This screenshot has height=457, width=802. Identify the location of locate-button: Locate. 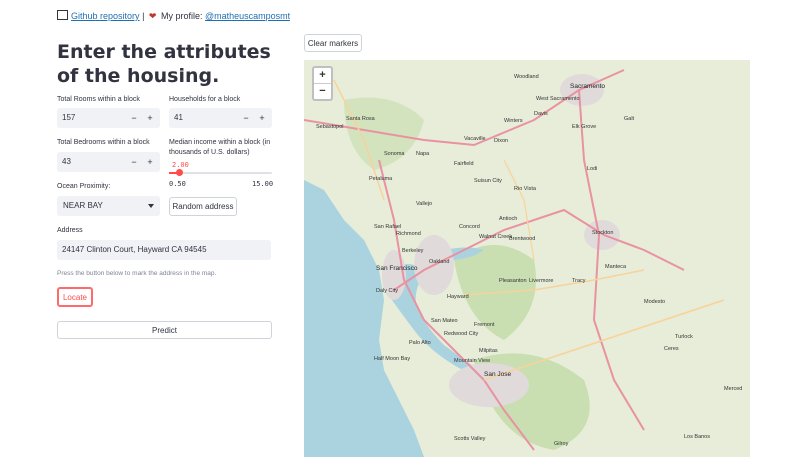
(75, 297).